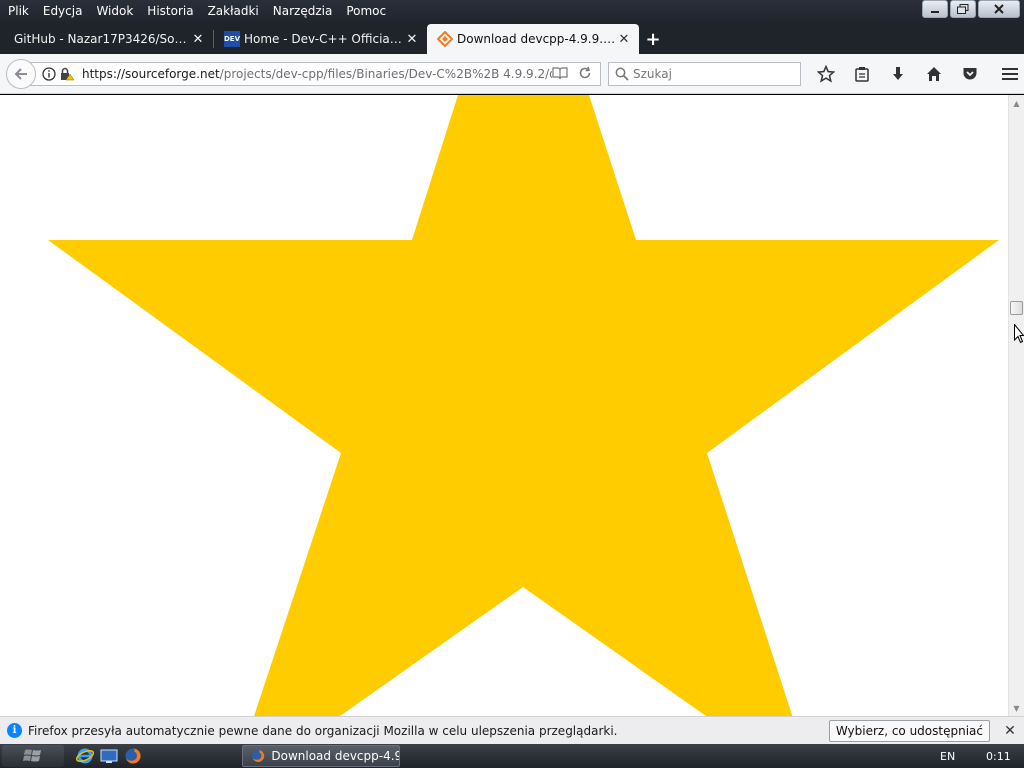 The image size is (1024, 768). I want to click on info-circle-icon, so click(49, 74).